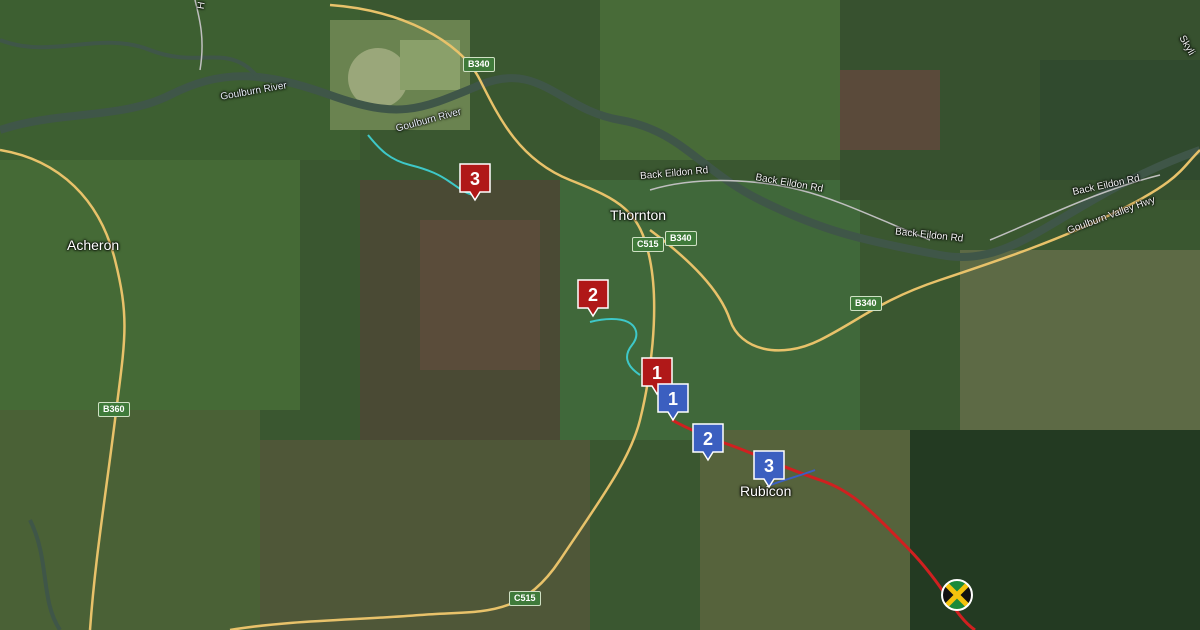  What do you see at coordinates (93, 245) in the screenshot?
I see `place-acheron: Acheron` at bounding box center [93, 245].